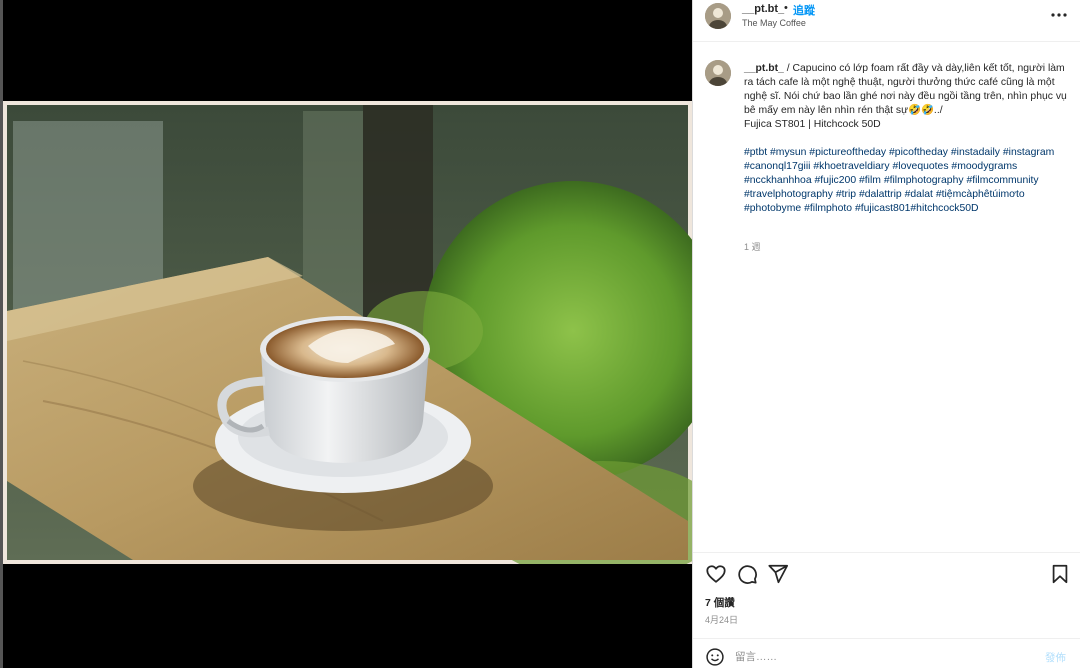 This screenshot has height=668, width=1080. I want to click on heart-icon, so click(716, 574).